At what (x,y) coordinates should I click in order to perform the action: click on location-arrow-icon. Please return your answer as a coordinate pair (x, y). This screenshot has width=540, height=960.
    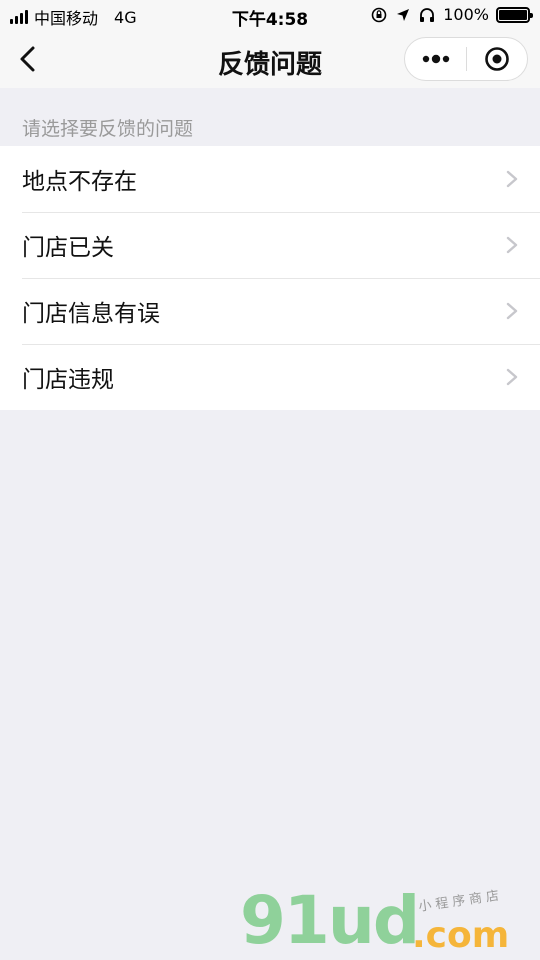
    Looking at the image, I should click on (403, 14).